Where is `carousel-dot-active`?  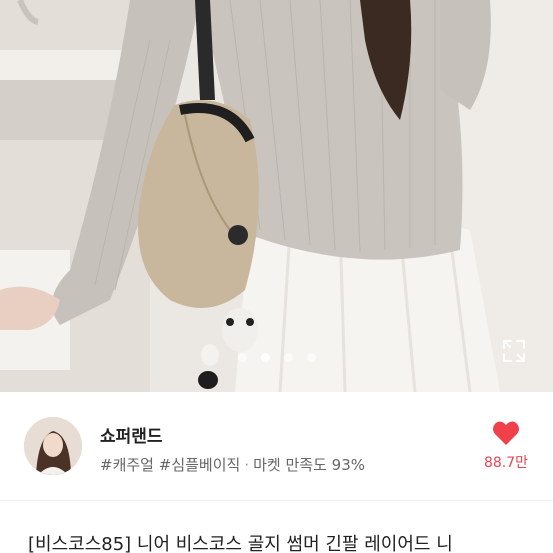 carousel-dot-active is located at coordinates (265, 357).